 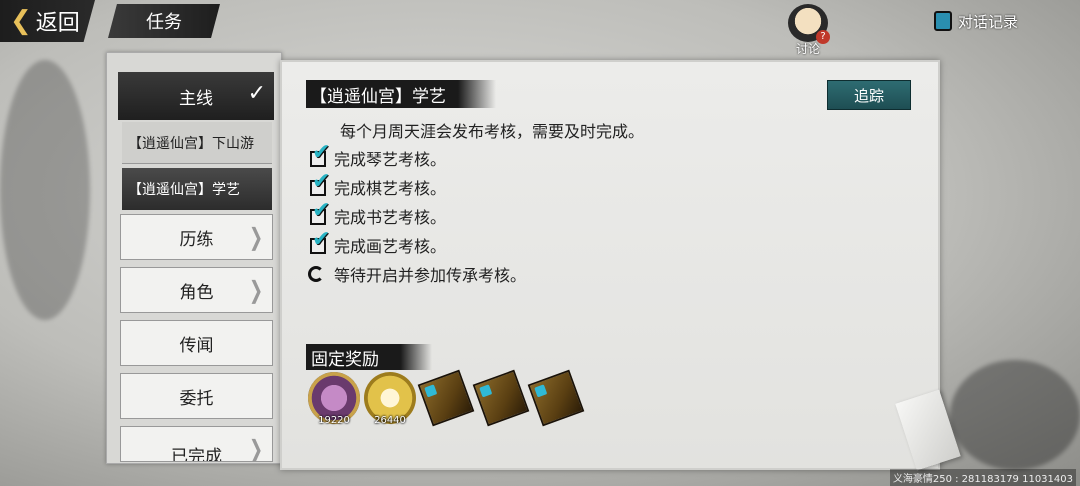 I want to click on quest-list-item-label: 【逍遥仙宫】学艺, so click(x=184, y=190).